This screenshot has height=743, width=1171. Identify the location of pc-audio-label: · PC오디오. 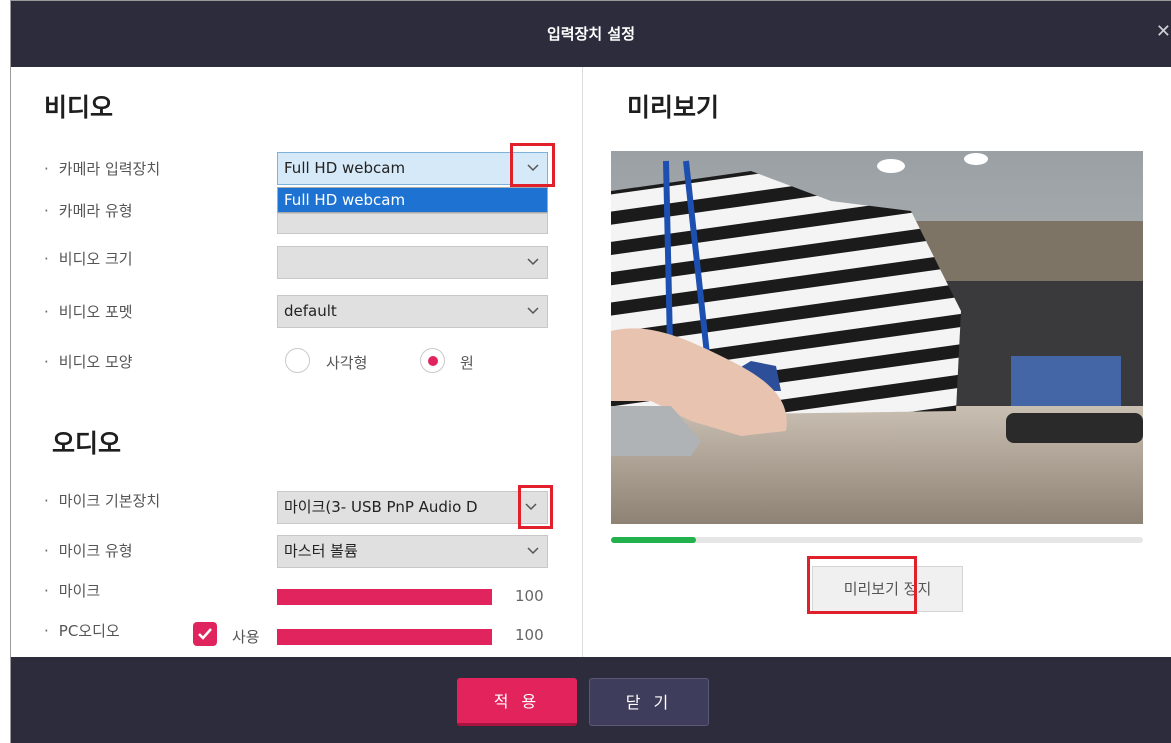
(82, 631).